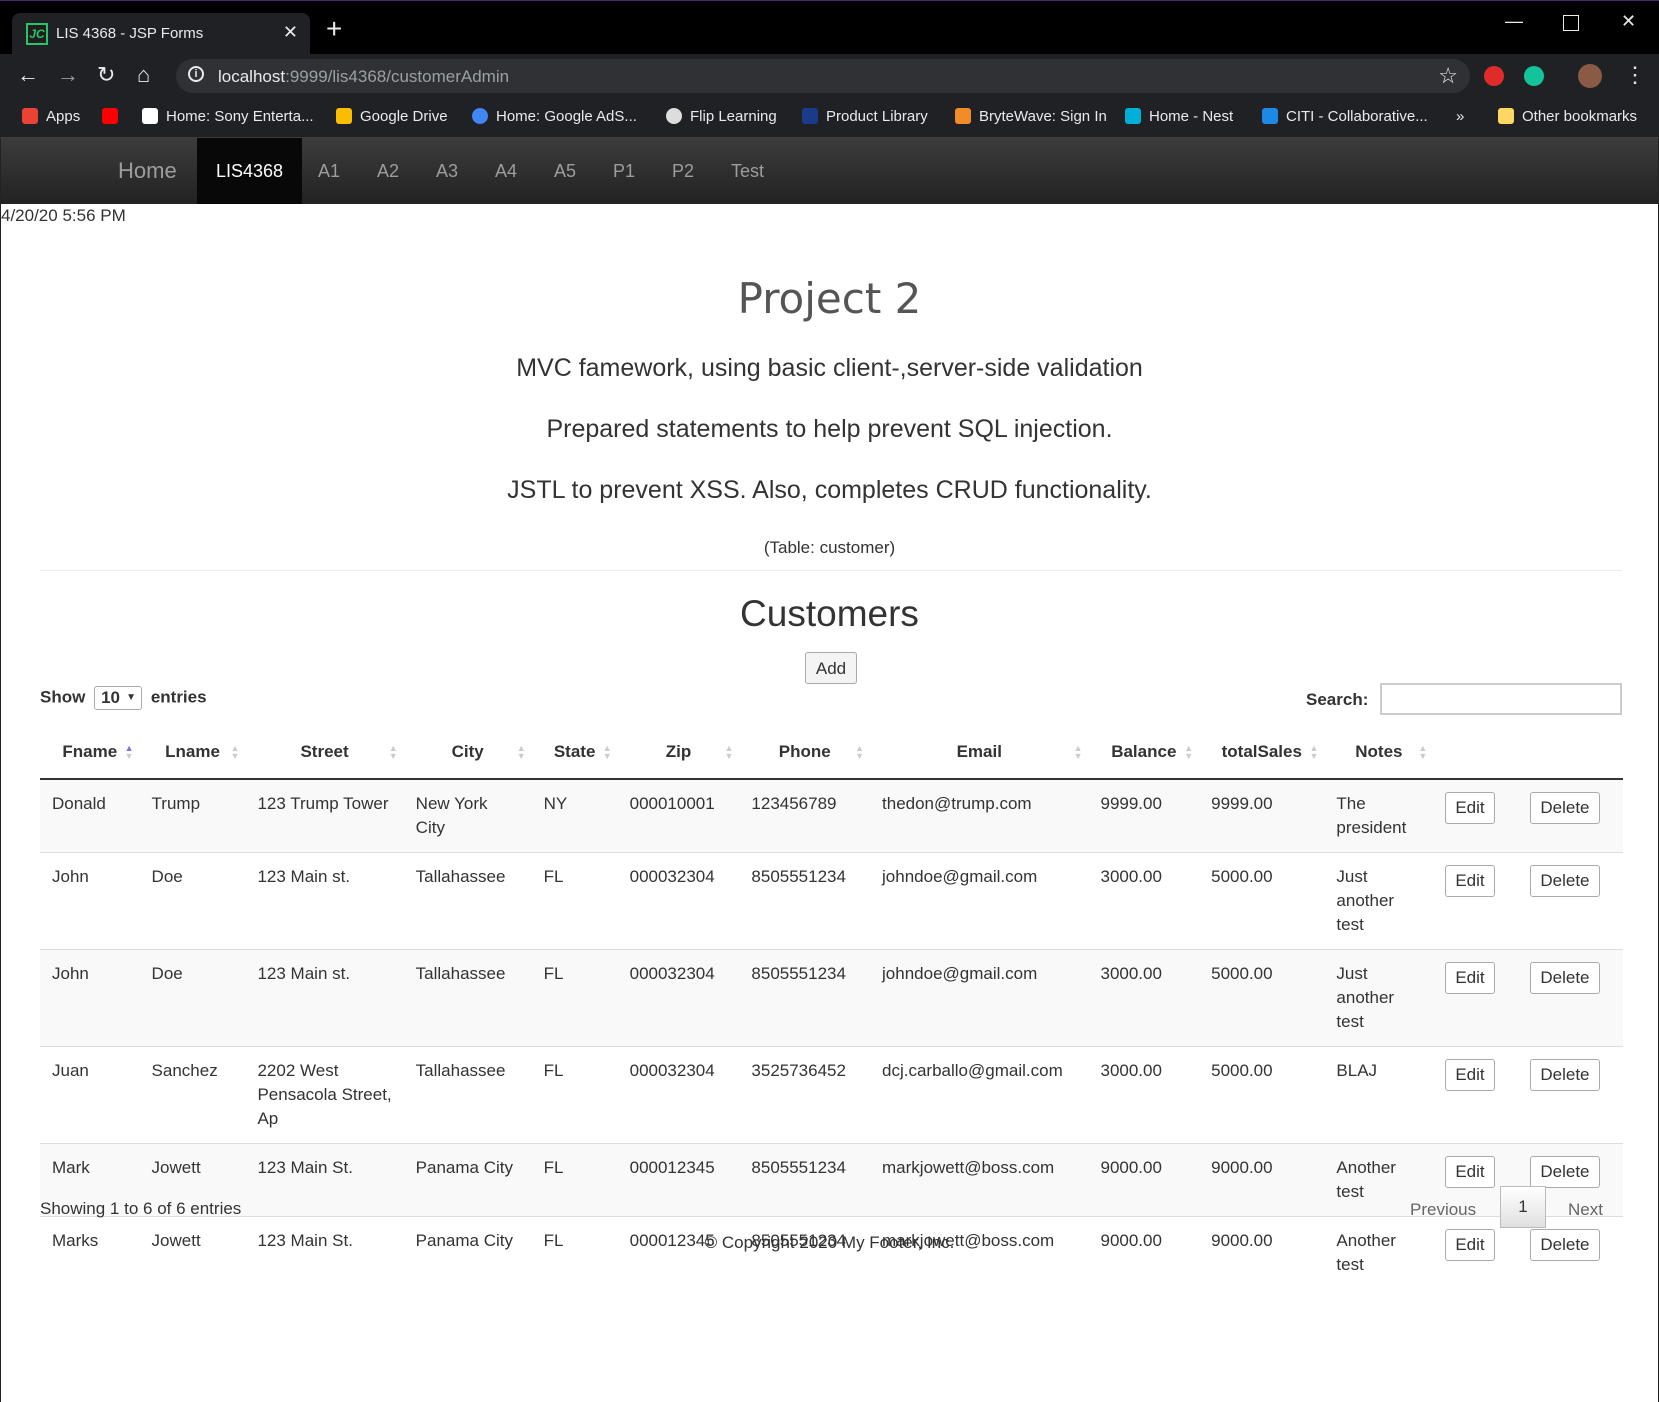 Image resolution: width=1659 pixels, height=1402 pixels. Describe the element at coordinates (829, 1242) in the screenshot. I see `page-footer: © Copyright 2020 My Footer, Inc.` at that location.